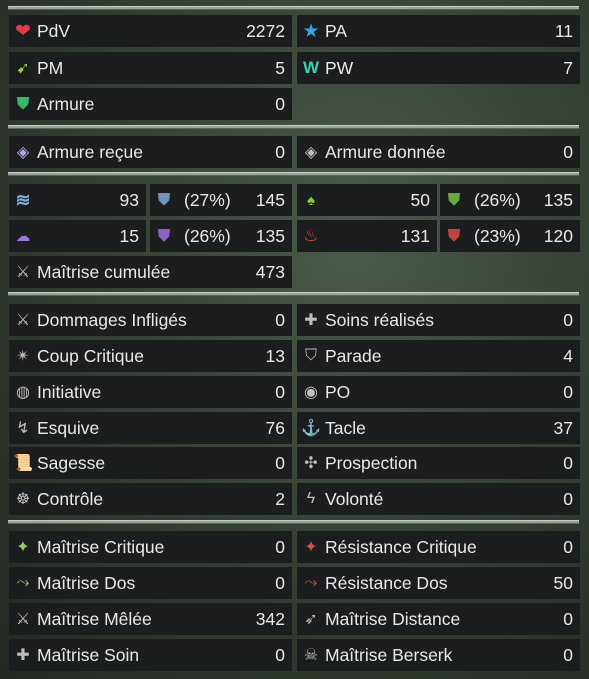  Describe the element at coordinates (311, 655) in the screenshot. I see `berserk-mastery-icon: ☠` at that location.